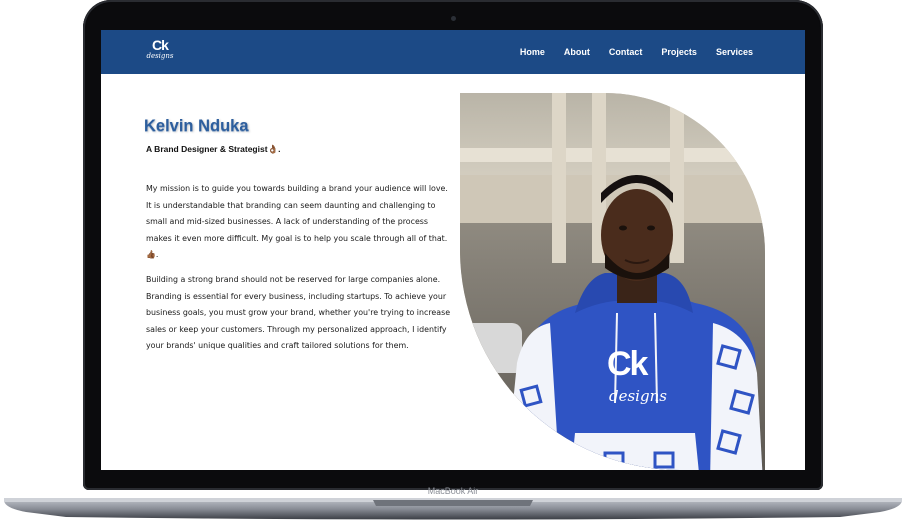  Describe the element at coordinates (453, 18) in the screenshot. I see `camera-icon` at that location.